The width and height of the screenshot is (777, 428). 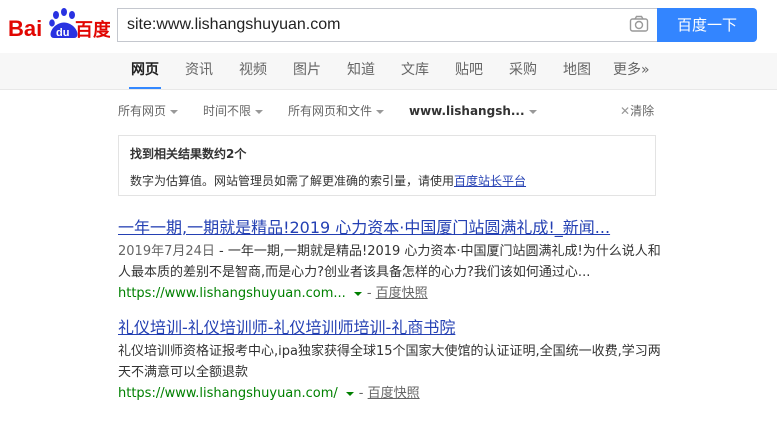 What do you see at coordinates (639, 24) in the screenshot?
I see `camera-icon` at bounding box center [639, 24].